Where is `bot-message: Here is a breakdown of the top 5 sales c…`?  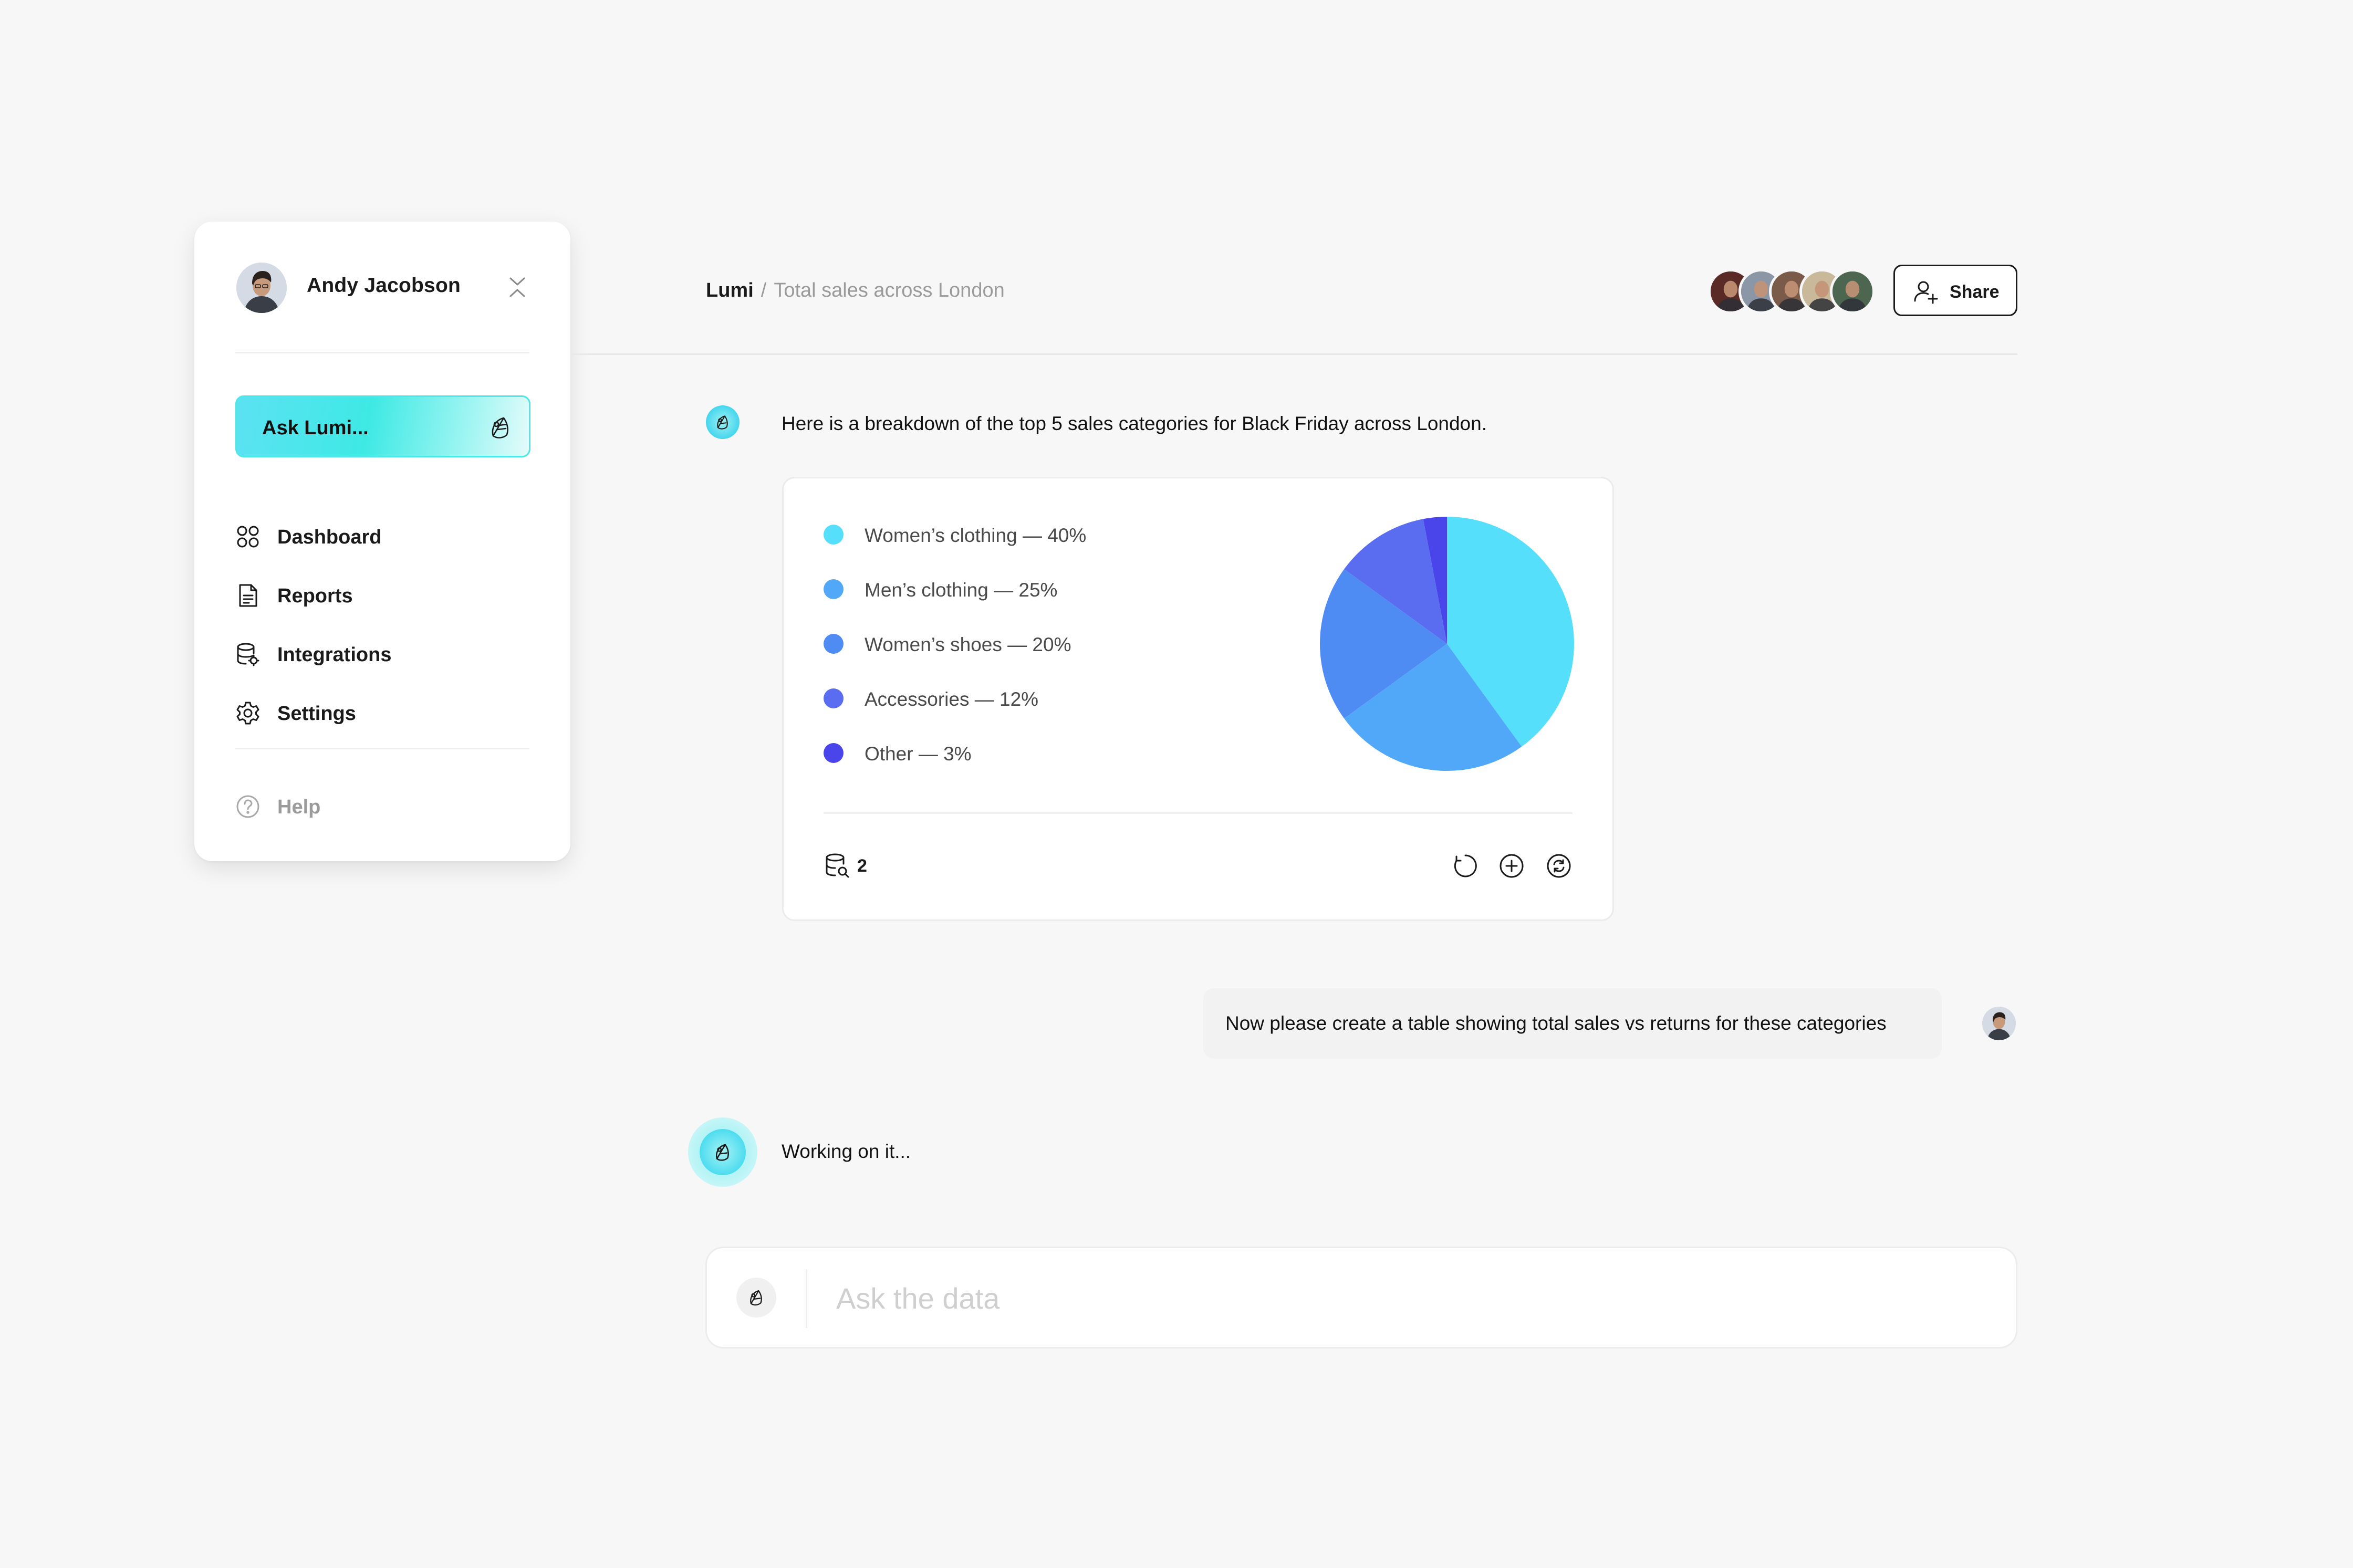 bot-message: Here is a breakdown of the top 5 sales c… is located at coordinates (1134, 423).